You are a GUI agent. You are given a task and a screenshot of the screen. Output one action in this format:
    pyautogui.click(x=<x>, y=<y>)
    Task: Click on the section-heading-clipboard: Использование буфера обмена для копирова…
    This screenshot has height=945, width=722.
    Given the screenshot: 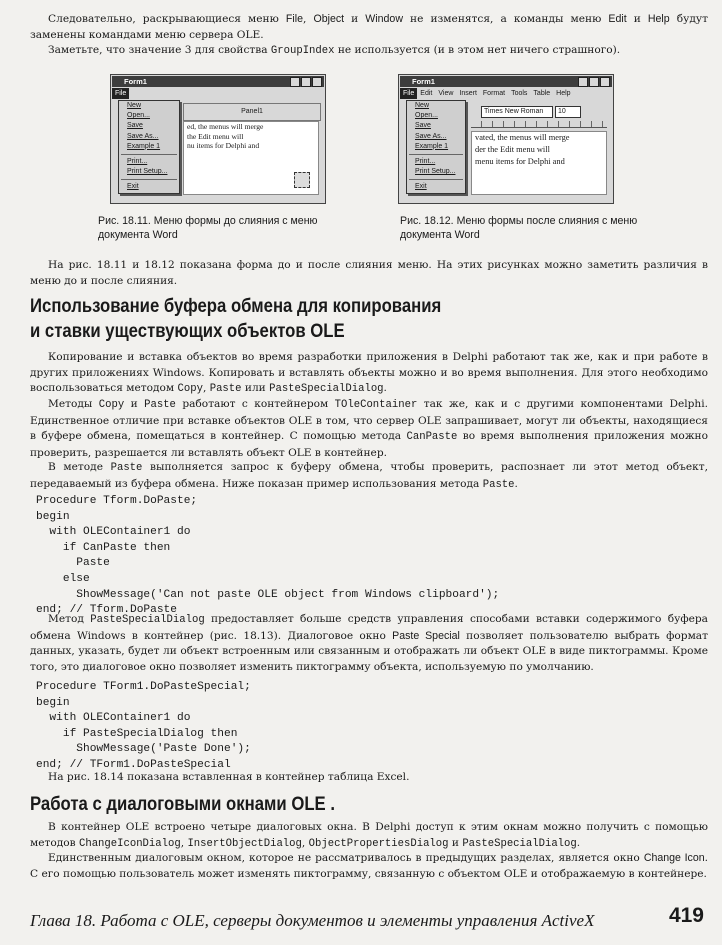 What is the action you would take?
    pyautogui.click(x=236, y=319)
    